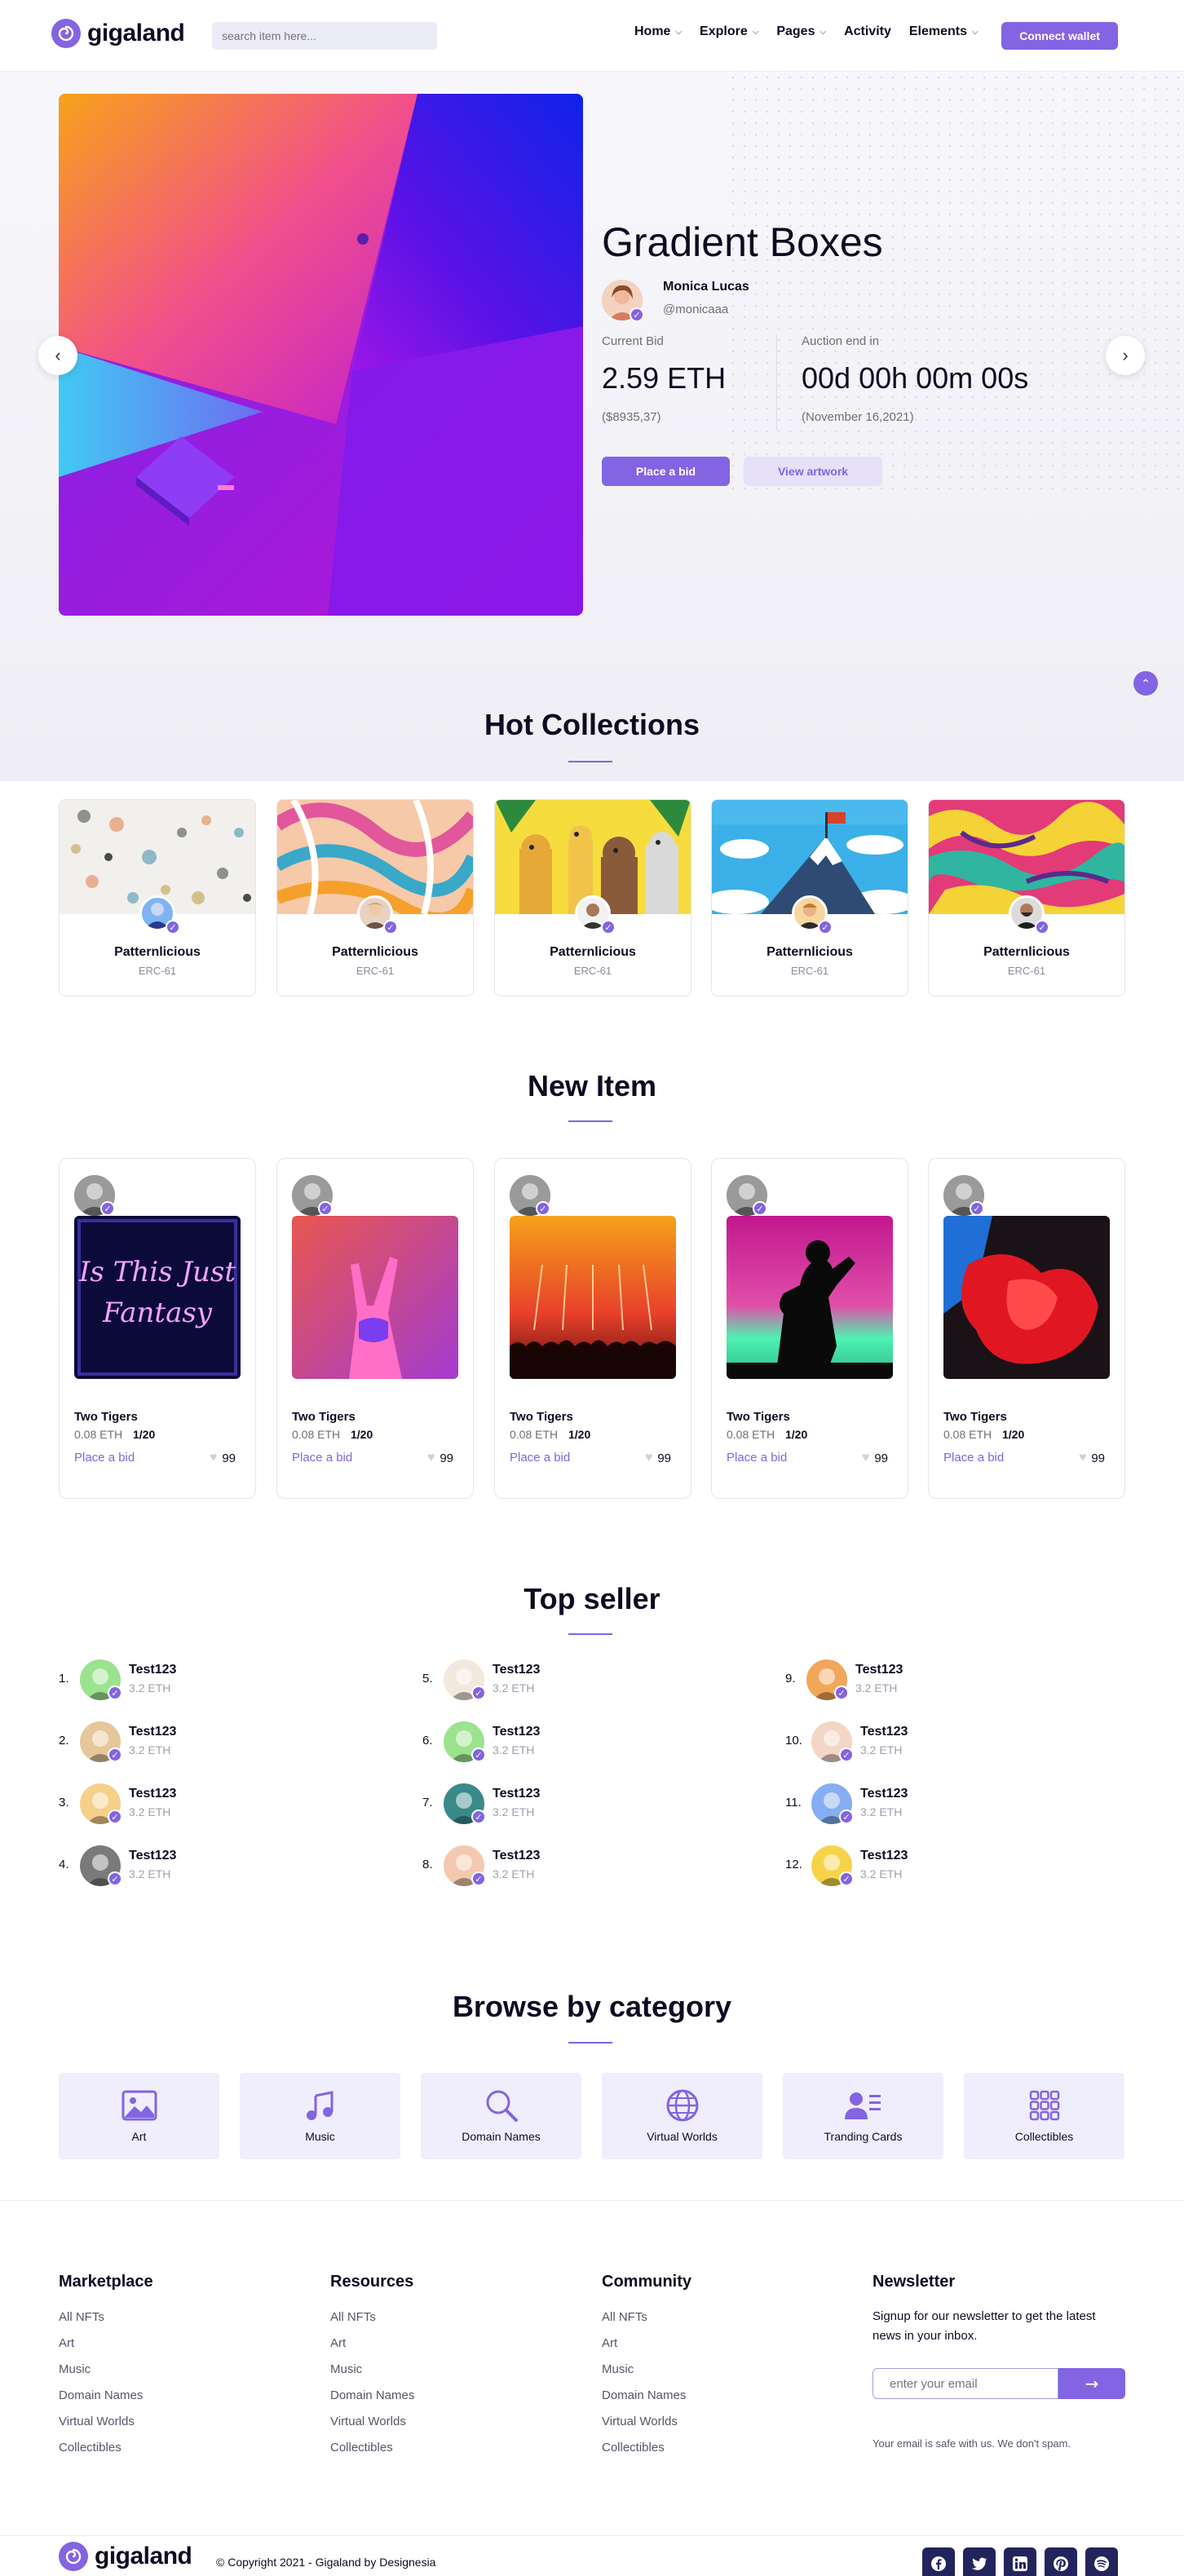 The height and width of the screenshot is (2576, 1184). What do you see at coordinates (1125, 355) in the screenshot?
I see `carousel-next-arrow-icon: ›` at bounding box center [1125, 355].